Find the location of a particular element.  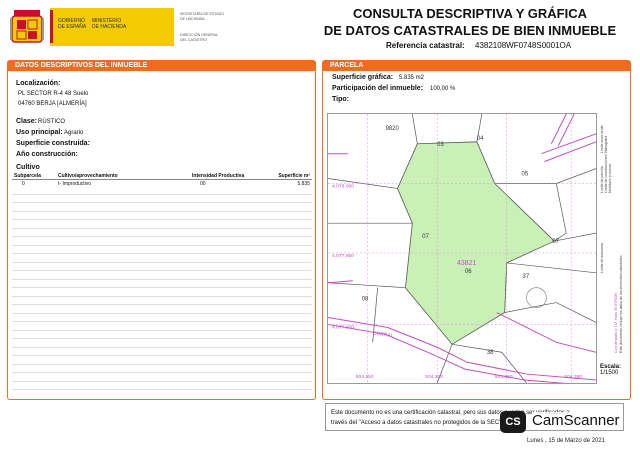

map-label: 08 is located at coordinates (365, 300).